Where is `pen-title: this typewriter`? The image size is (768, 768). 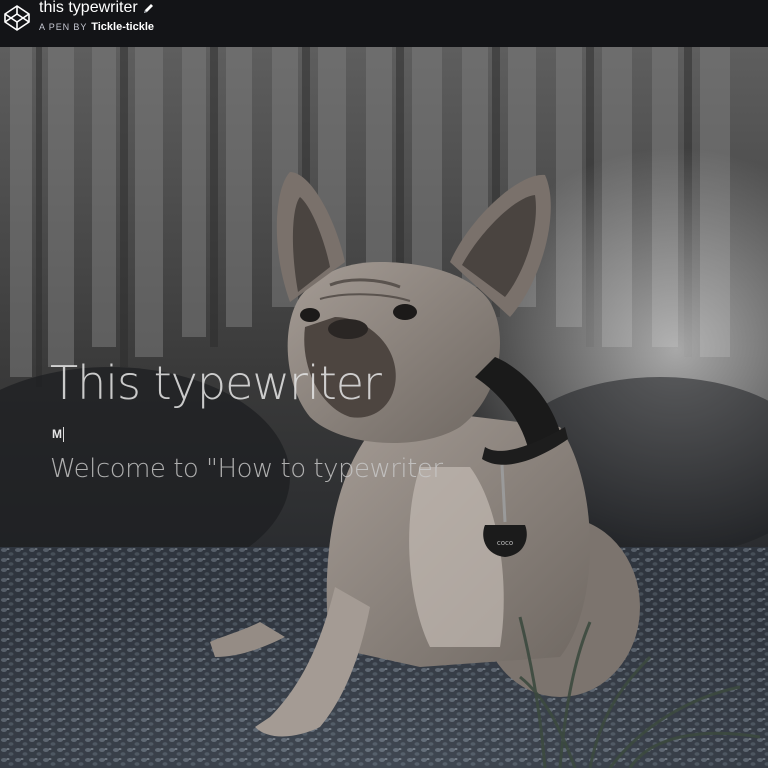
pen-title: this typewriter is located at coordinates (88, 8).